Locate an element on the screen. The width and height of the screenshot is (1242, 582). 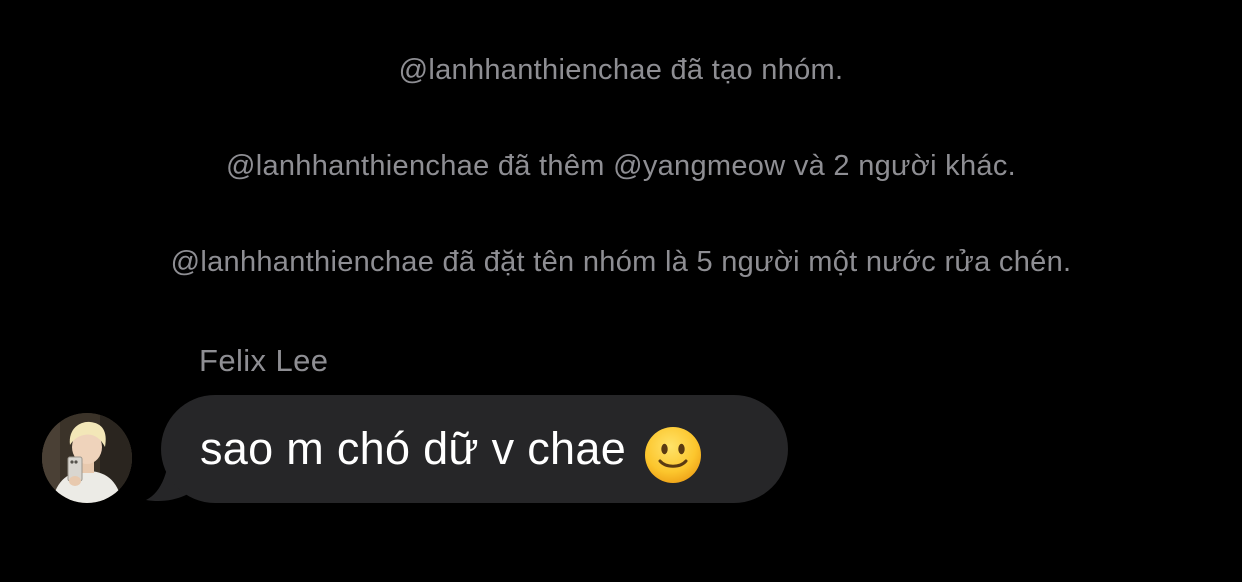
slightly-smiling-face-emoji-icon is located at coordinates (673, 455).